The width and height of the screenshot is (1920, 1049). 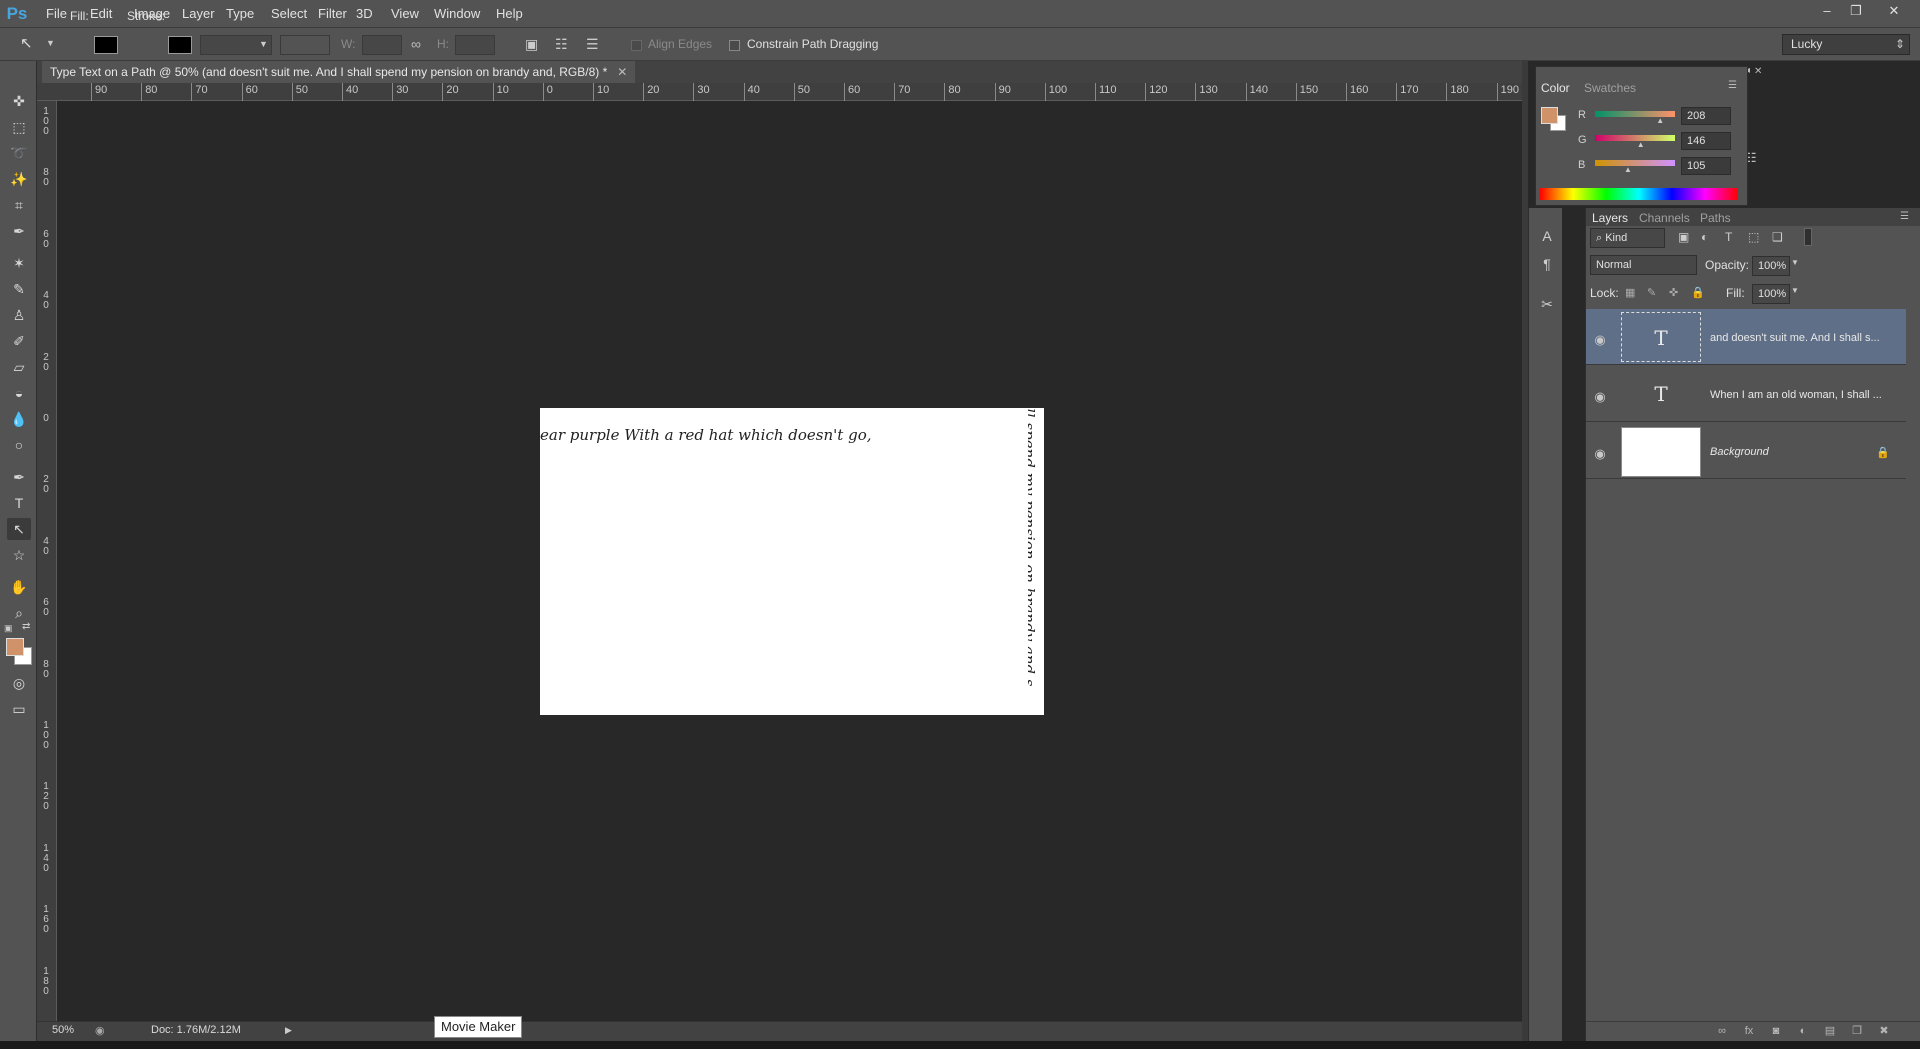 I want to click on blue-value: 105, so click(x=1706, y=166).